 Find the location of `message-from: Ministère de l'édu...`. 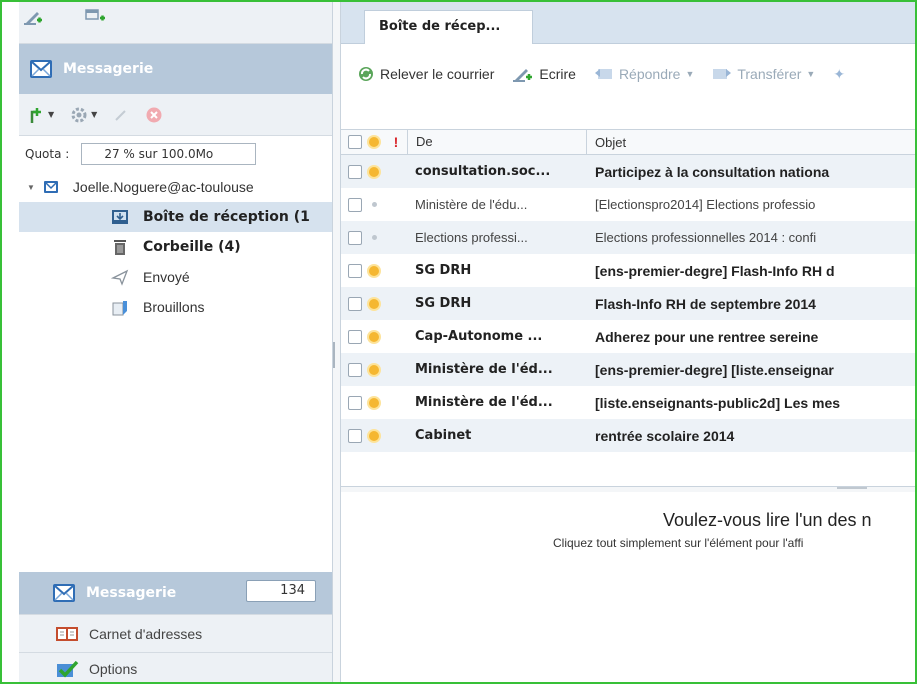

message-from: Ministère de l'édu... is located at coordinates (471, 204).